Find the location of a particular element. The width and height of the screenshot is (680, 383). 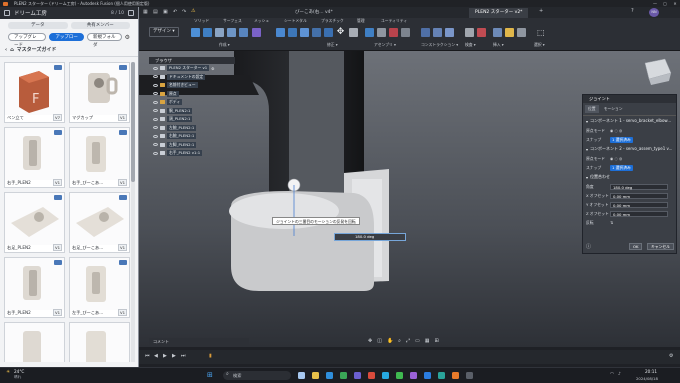

browser-root: PLEN2 スターター v1 ⚙ is located at coordinates (192, 68).